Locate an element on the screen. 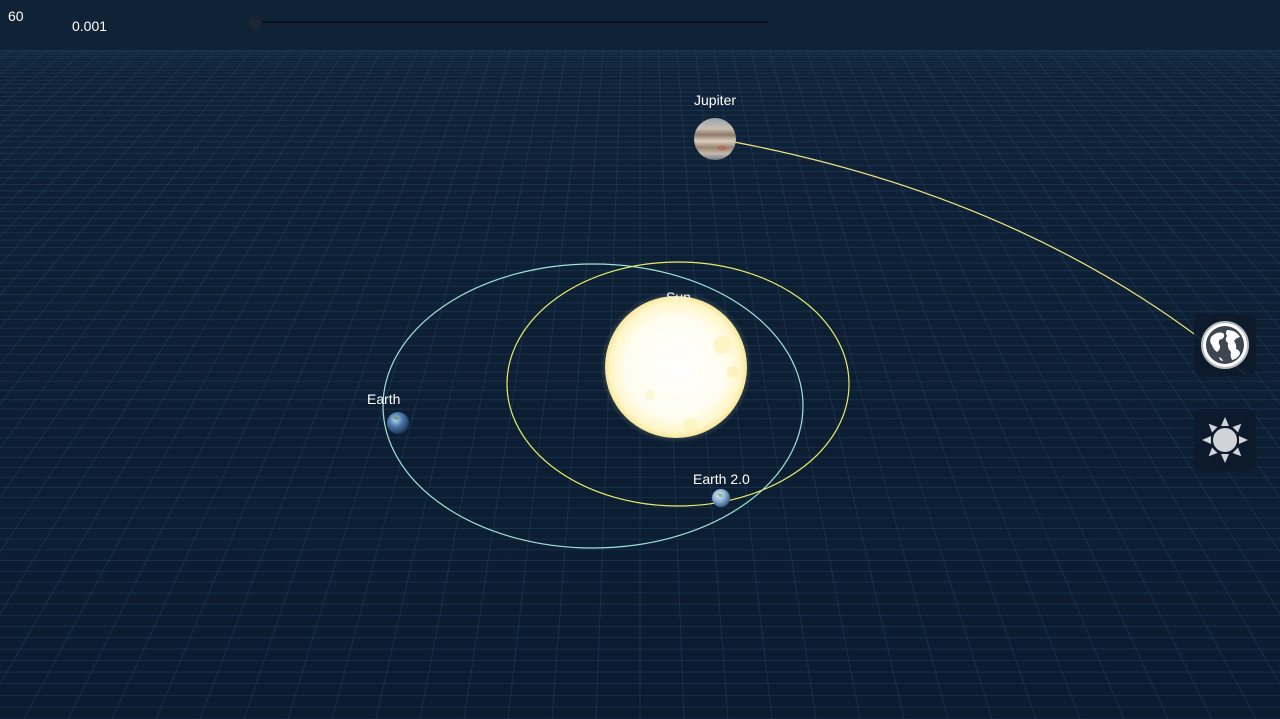 This screenshot has height=719, width=1280. earth-2-label: Earth 2.0 is located at coordinates (721, 479).